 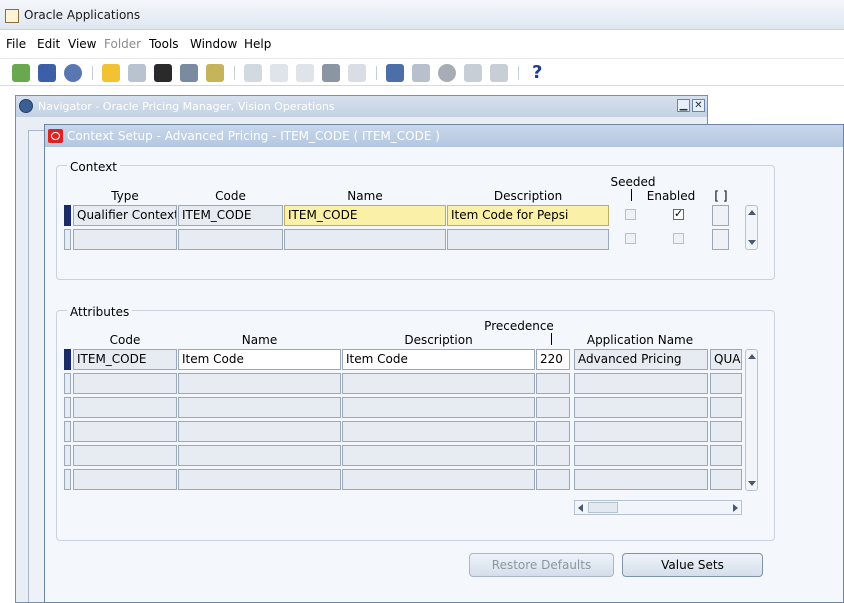 What do you see at coordinates (357, 73) in the screenshot?
I see `delete-icon` at bounding box center [357, 73].